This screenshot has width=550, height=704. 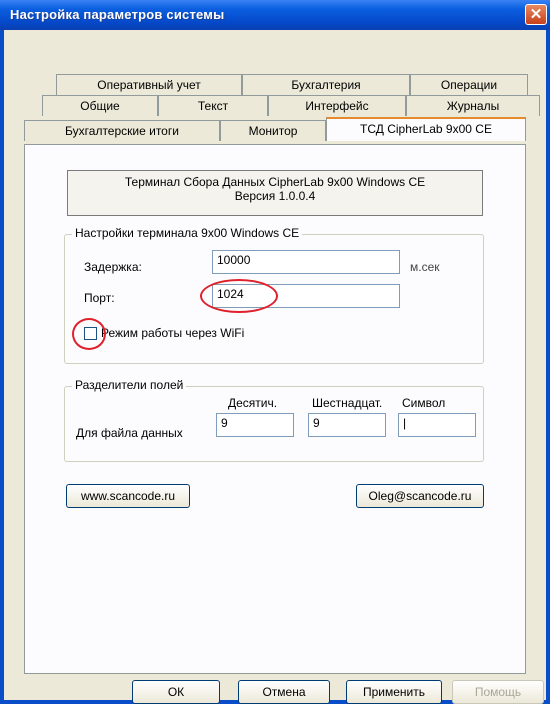 What do you see at coordinates (173, 333) in the screenshot?
I see `wifi-label: Режим работы через WiFi` at bounding box center [173, 333].